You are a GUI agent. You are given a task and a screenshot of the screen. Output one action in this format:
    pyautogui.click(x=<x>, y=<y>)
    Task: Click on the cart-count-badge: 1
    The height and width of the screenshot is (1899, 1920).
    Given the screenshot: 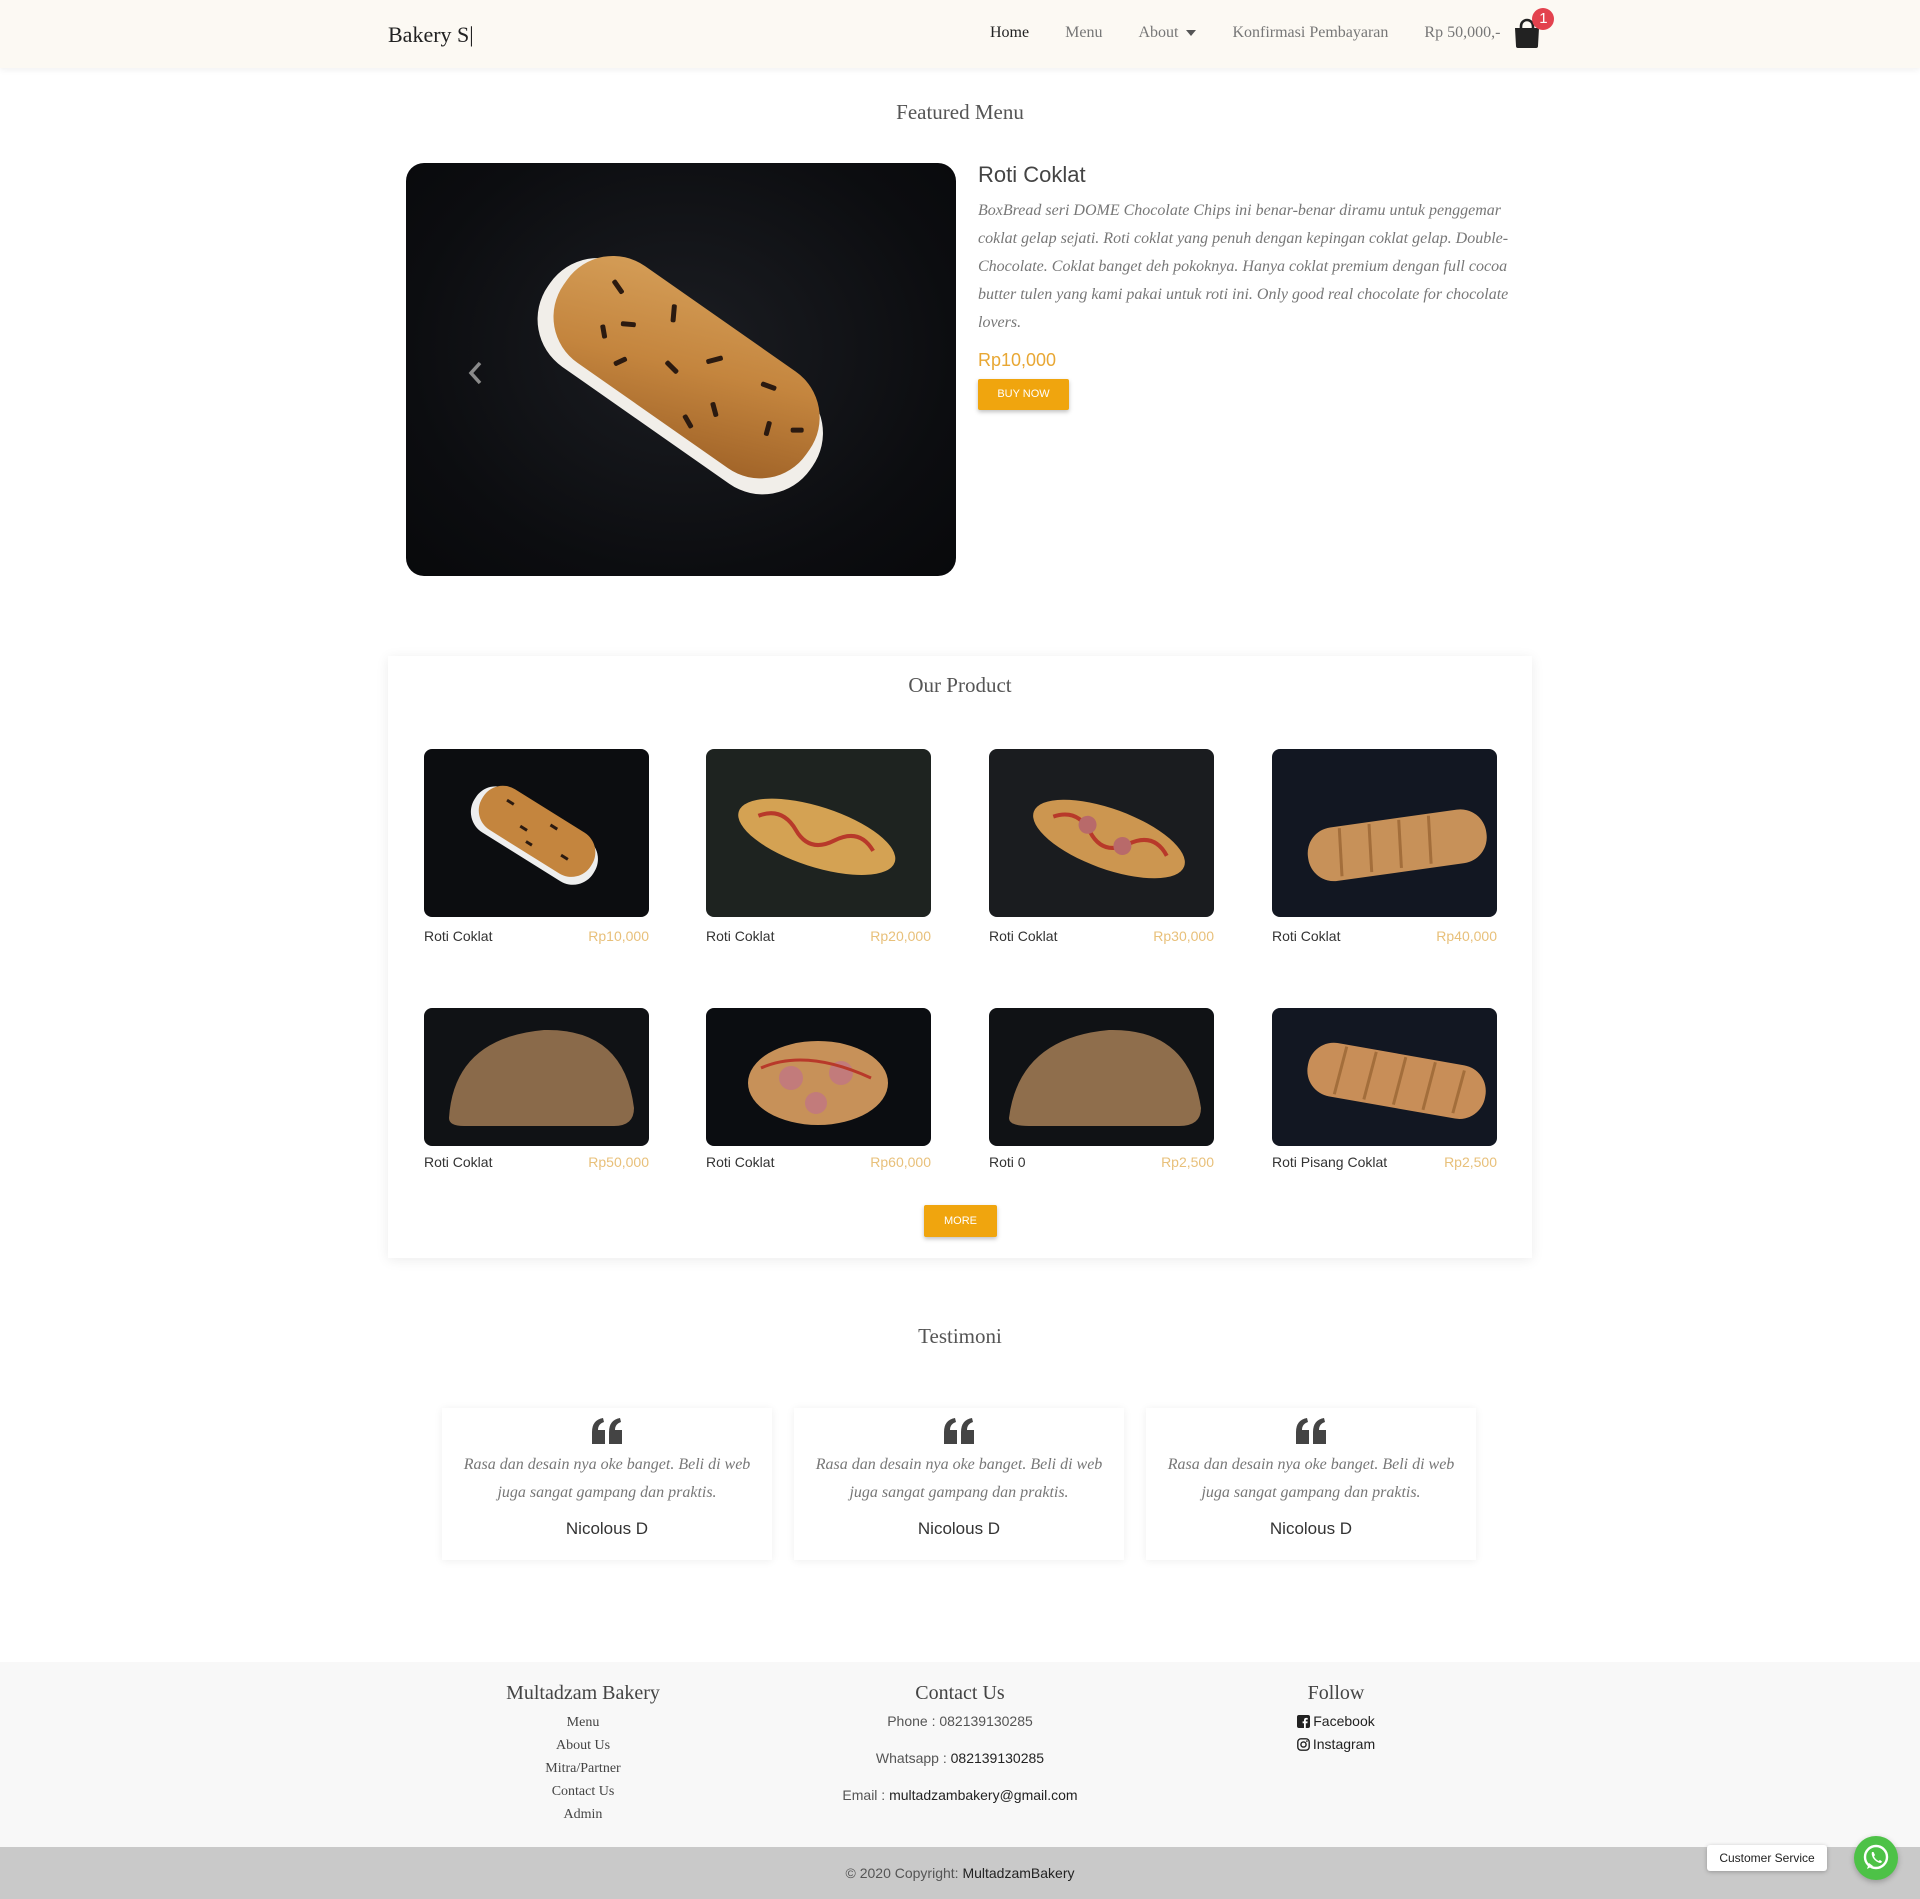 What is the action you would take?
    pyautogui.click(x=1543, y=19)
    